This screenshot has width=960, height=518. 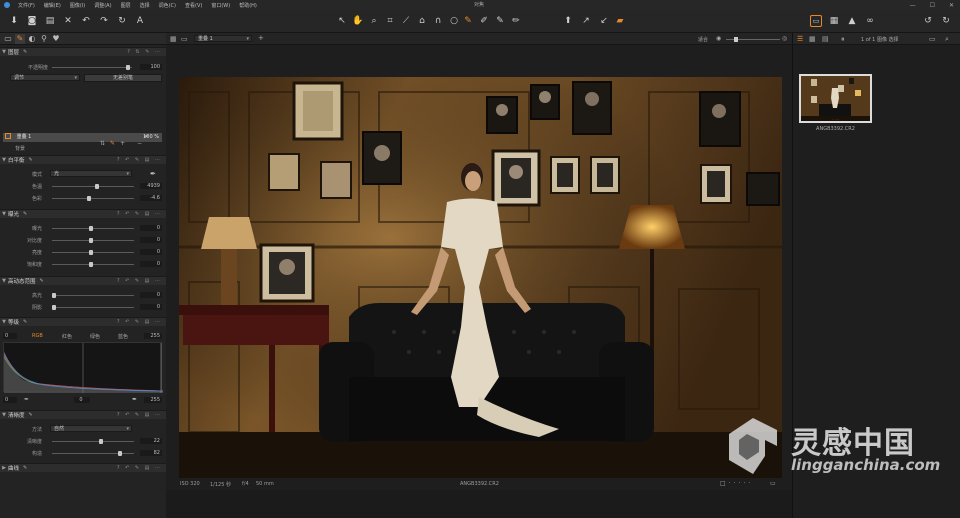 I want to click on pointer-icon: ↖, so click(x=342, y=21).